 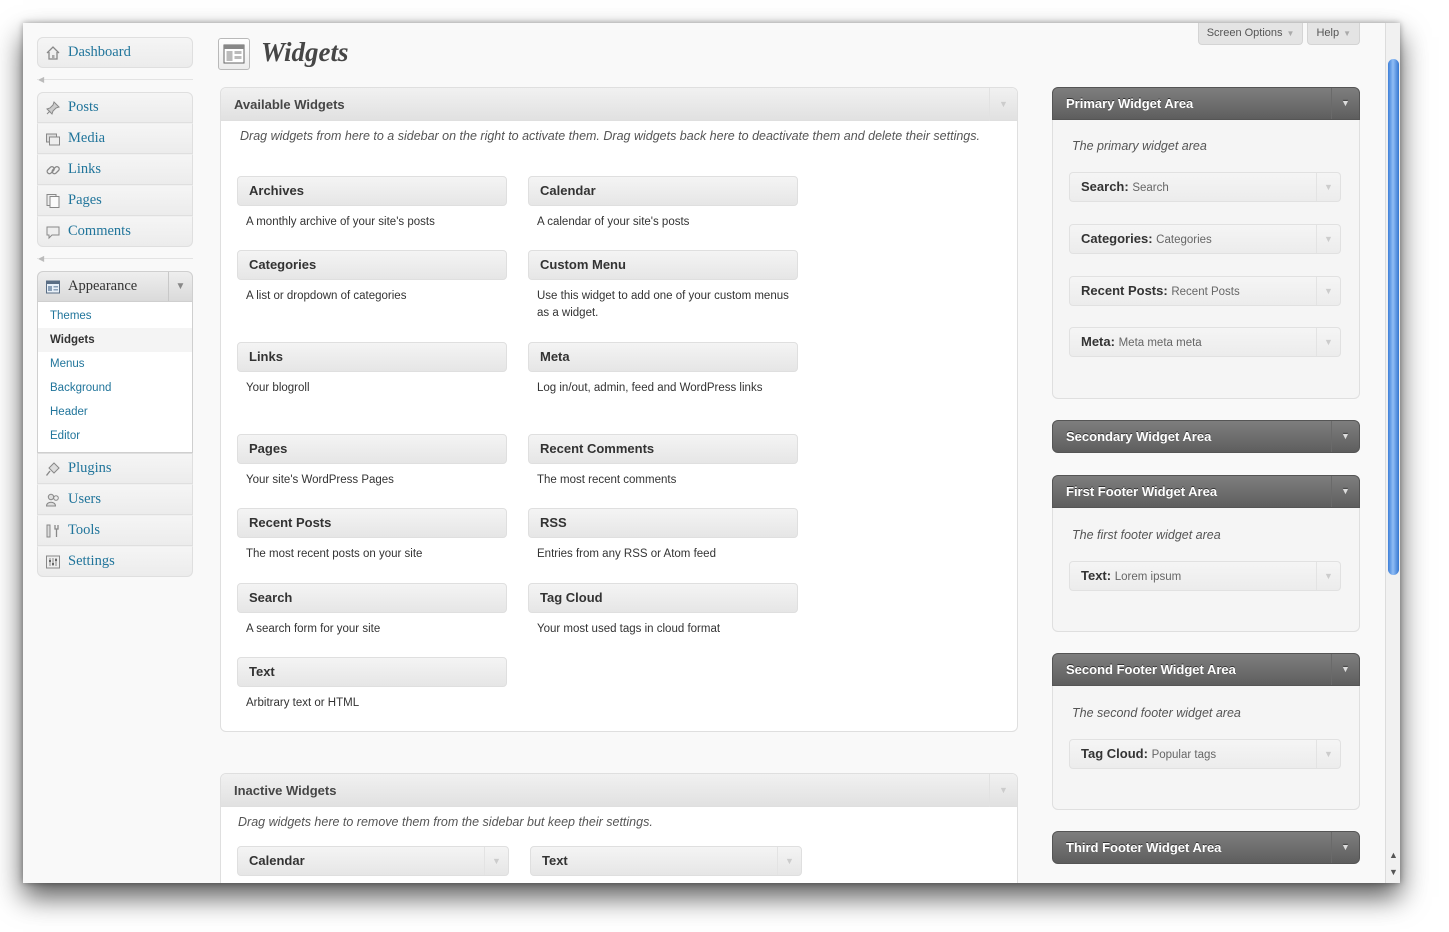 I want to click on widget-calendar: Calendar A calendar of your site's posts, so click(x=663, y=203).